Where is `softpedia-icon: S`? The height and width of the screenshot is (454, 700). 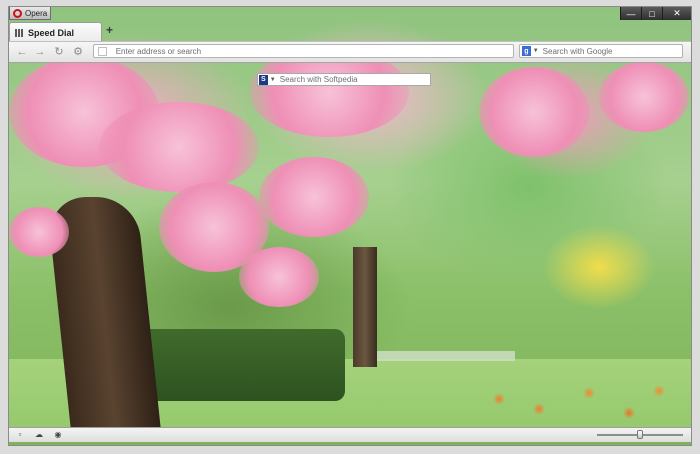
softpedia-icon: S is located at coordinates (263, 79).